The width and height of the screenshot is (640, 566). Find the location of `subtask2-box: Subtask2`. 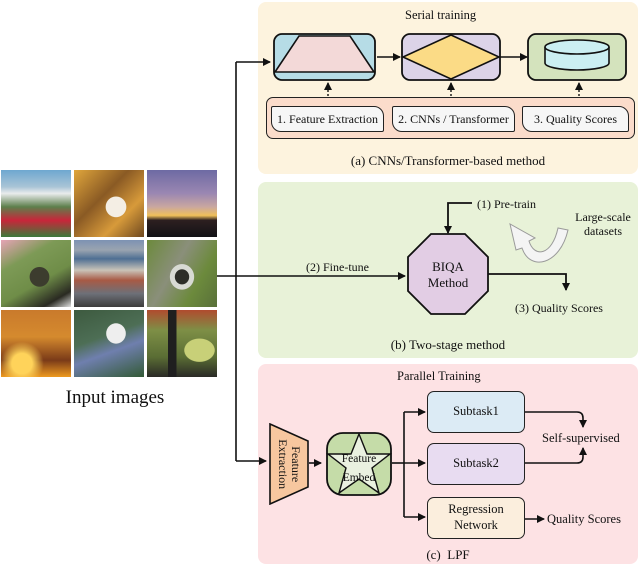

subtask2-box: Subtask2 is located at coordinates (476, 464).